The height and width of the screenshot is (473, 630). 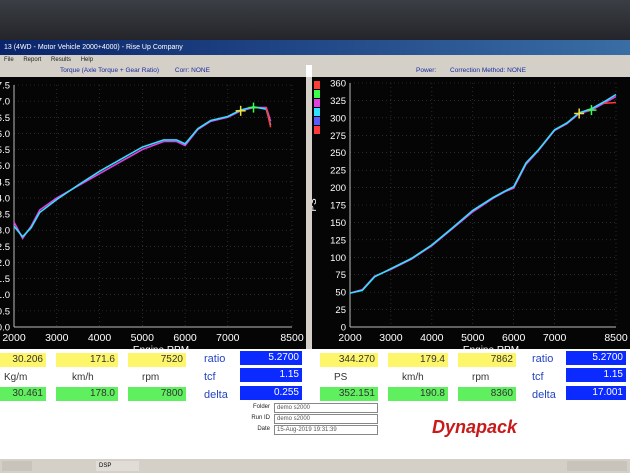 What do you see at coordinates (5, 86) in the screenshot?
I see `torque-ytick-label: 7.5` at bounding box center [5, 86].